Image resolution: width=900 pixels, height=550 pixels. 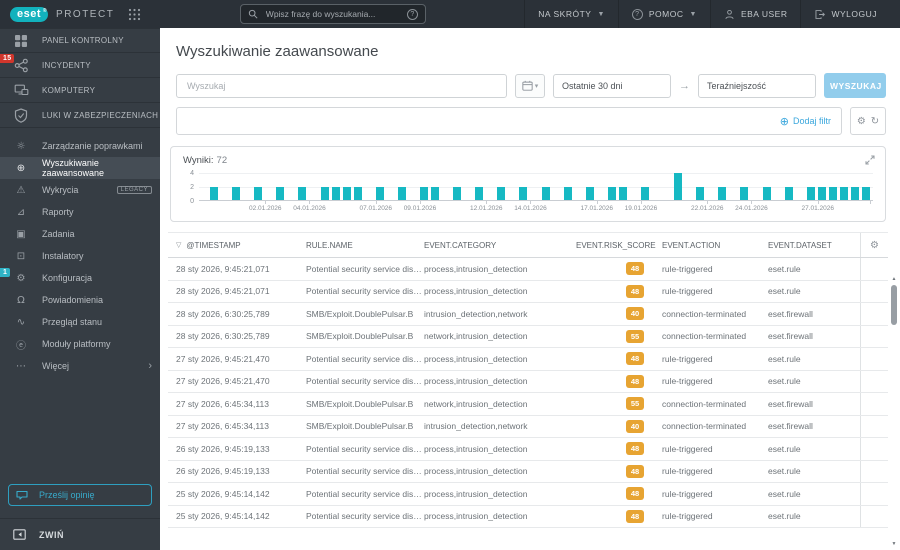 I want to click on global-search: ?, so click(x=332, y=14).